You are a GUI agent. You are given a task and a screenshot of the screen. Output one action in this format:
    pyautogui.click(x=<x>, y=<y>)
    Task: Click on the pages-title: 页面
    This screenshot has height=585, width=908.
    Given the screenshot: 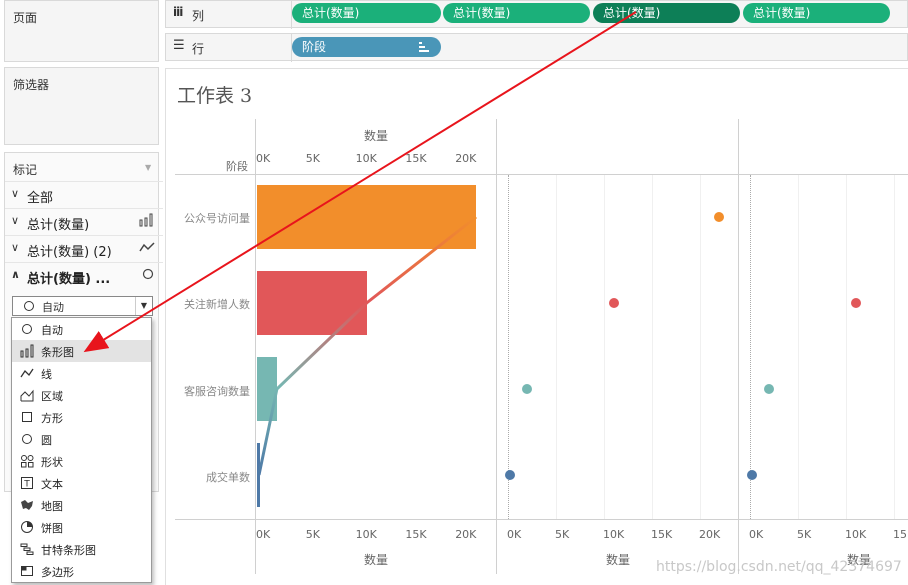 What is the action you would take?
    pyautogui.click(x=25, y=18)
    